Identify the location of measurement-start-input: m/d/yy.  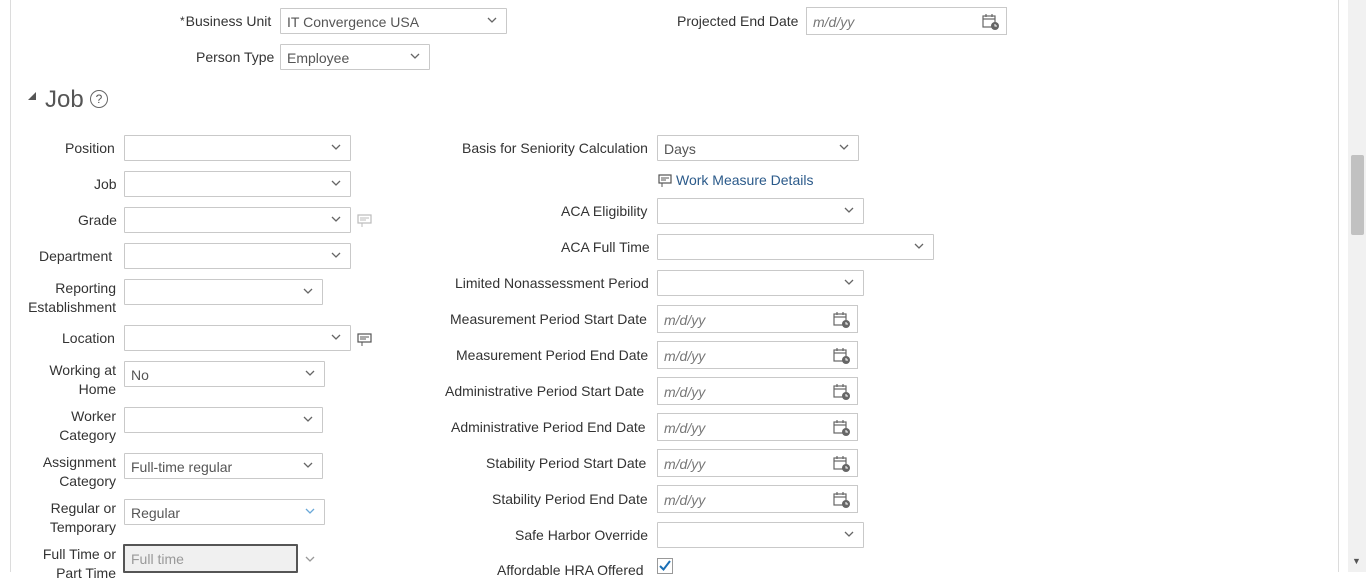
(757, 319).